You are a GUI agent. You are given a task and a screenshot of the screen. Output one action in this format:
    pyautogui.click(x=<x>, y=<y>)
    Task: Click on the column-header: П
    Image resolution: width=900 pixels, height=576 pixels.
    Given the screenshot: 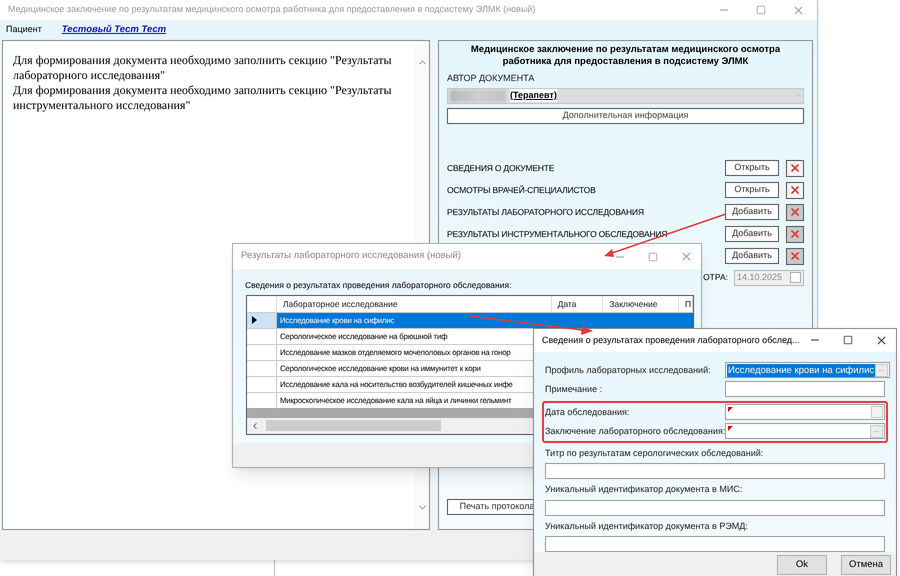 What is the action you would take?
    pyautogui.click(x=686, y=304)
    